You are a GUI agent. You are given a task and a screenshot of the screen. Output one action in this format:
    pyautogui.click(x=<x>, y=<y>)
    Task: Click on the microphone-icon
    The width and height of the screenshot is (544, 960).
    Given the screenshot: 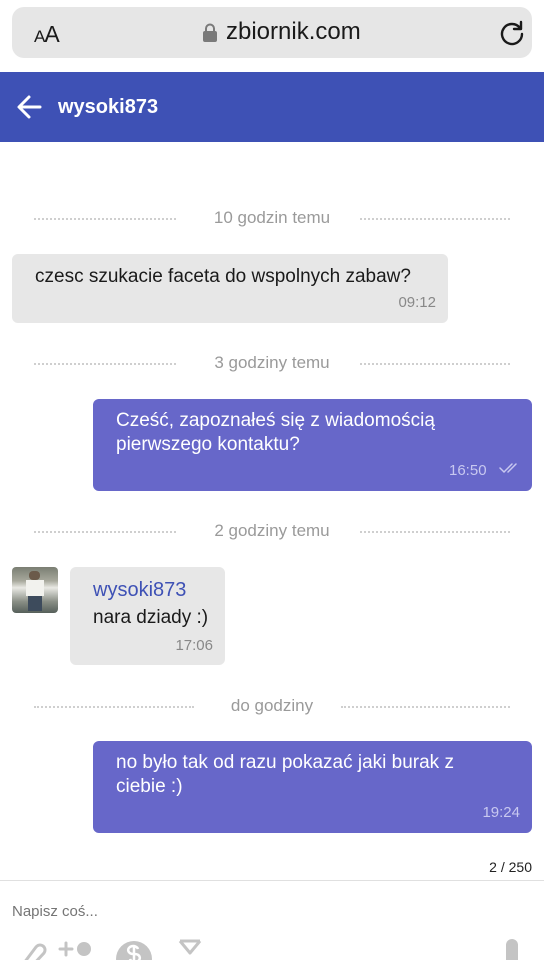 What is the action you would take?
    pyautogui.click(x=512, y=948)
    